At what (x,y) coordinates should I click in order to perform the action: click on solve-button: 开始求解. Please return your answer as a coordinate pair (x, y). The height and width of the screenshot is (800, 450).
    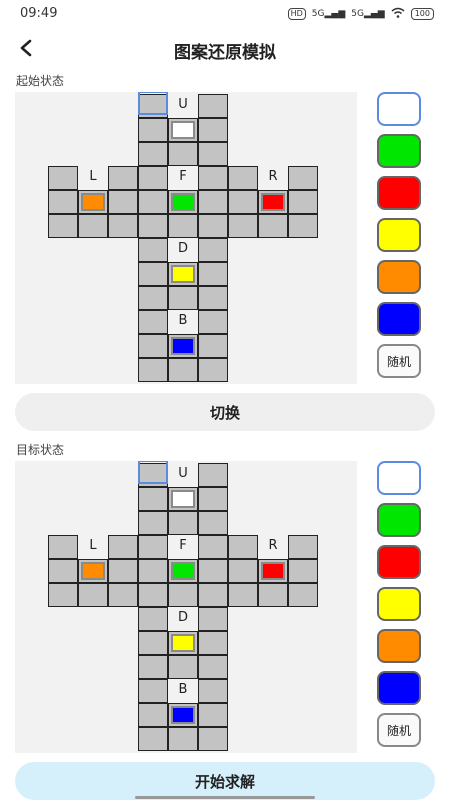
    Looking at the image, I should click on (225, 781).